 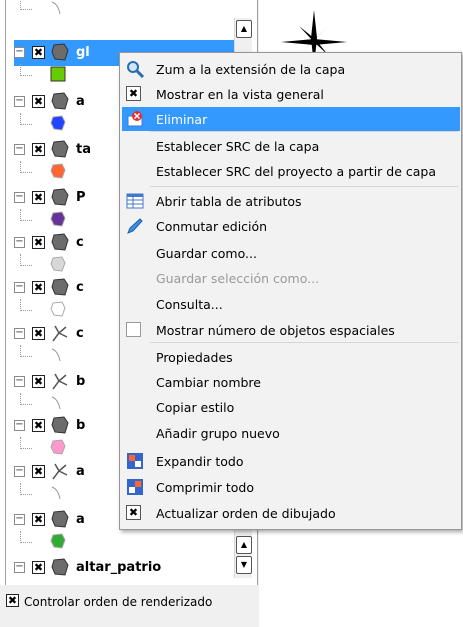 I want to click on menu-item: Zum a la extensión de la capa, so click(x=291, y=69).